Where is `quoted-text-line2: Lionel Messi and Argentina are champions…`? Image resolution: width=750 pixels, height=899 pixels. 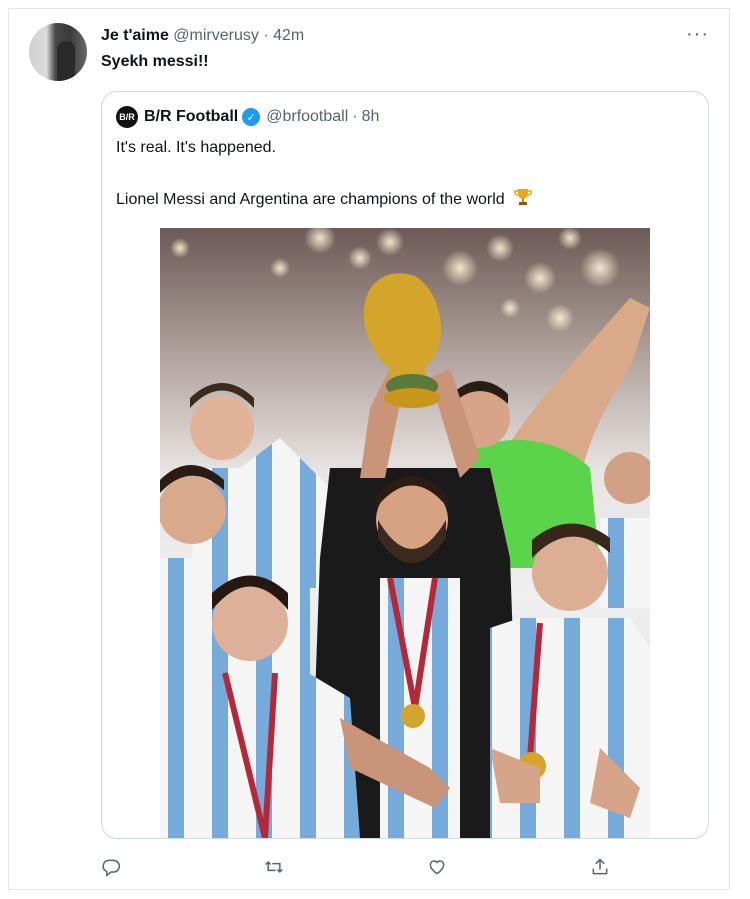
quoted-text-line2: Lionel Messi and Argentina are champions… is located at coordinates (324, 199).